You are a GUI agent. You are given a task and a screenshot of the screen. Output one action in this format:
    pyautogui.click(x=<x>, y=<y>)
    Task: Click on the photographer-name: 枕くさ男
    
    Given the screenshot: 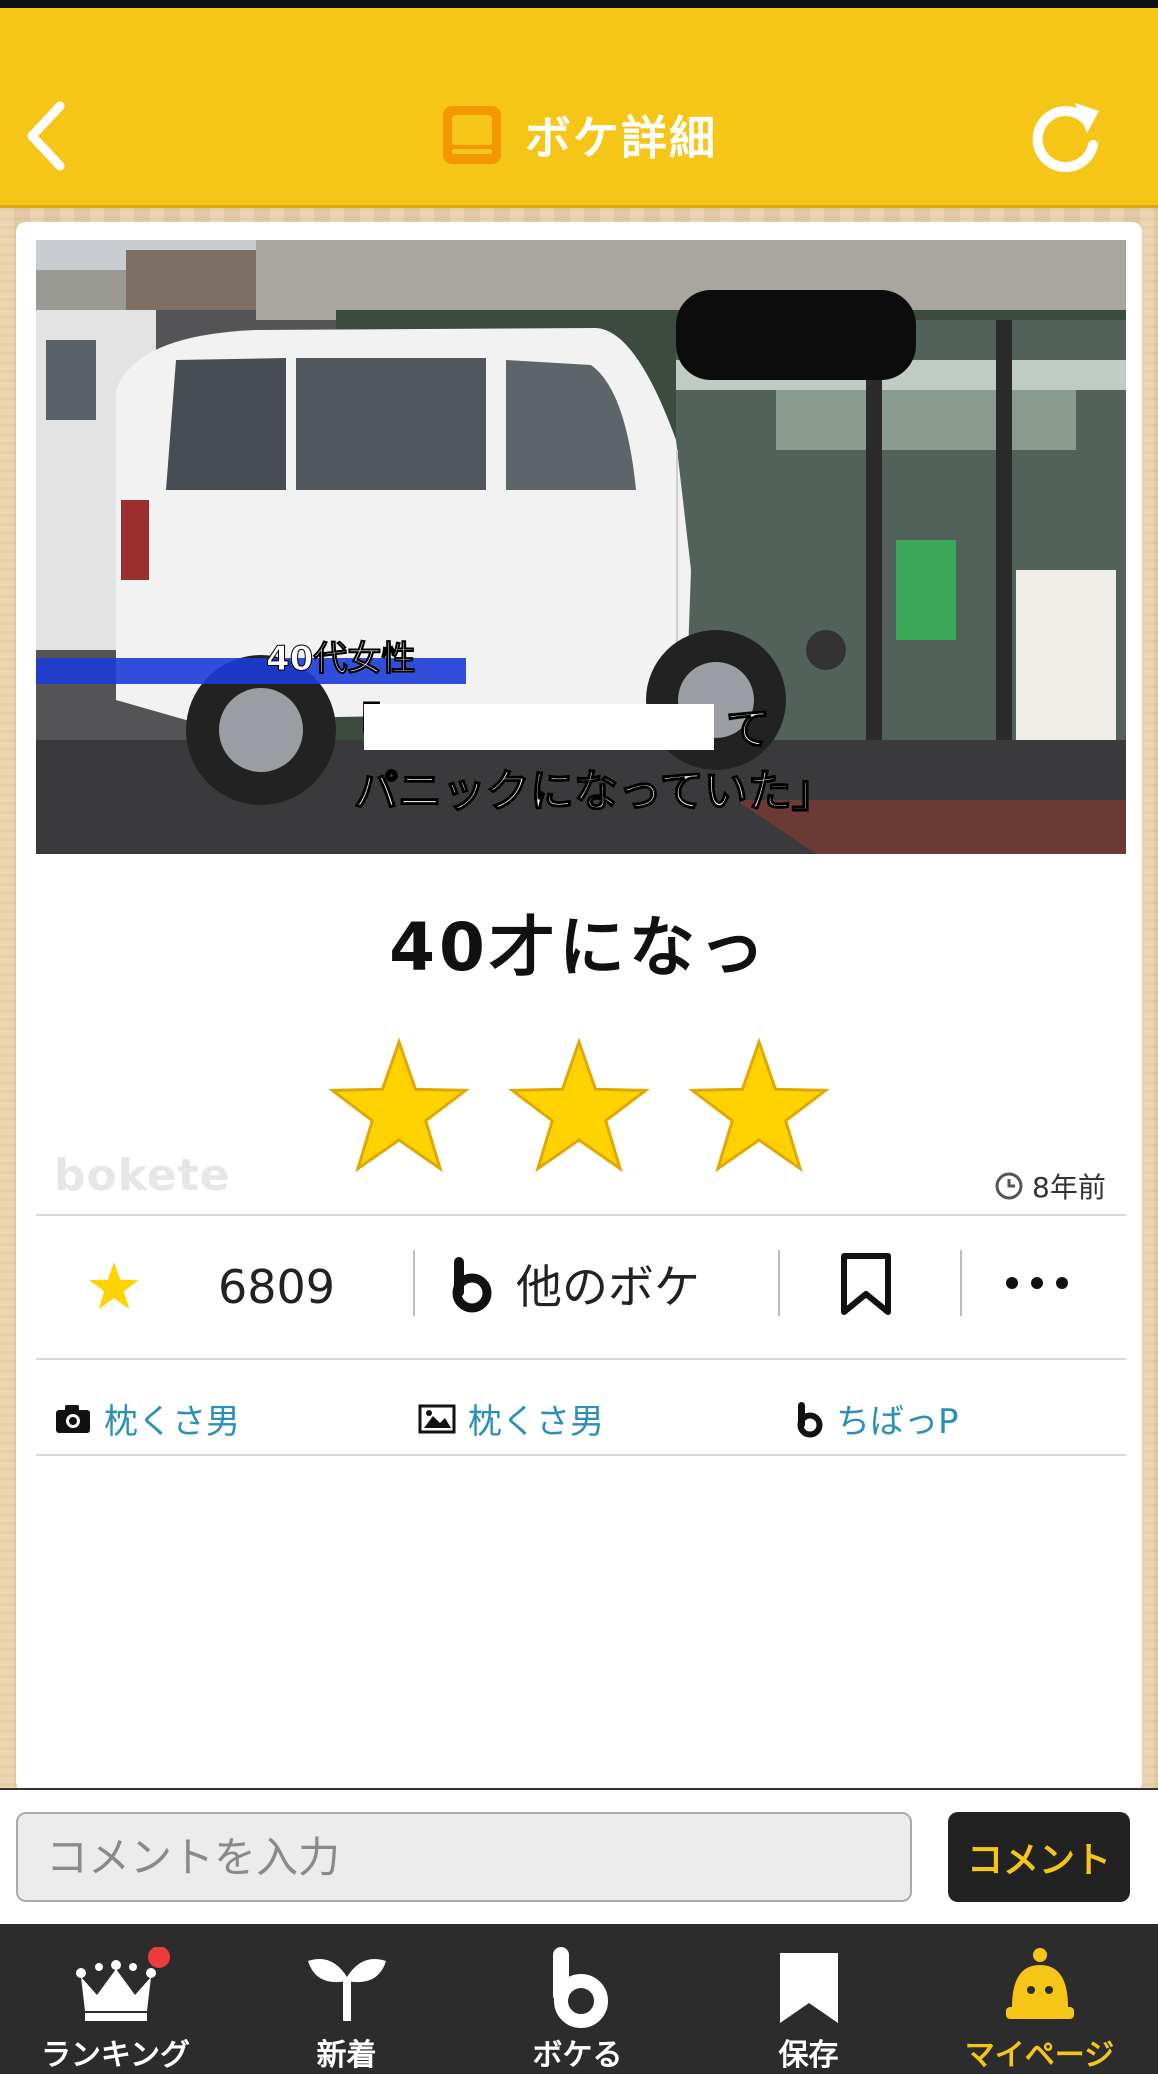 What is the action you would take?
    pyautogui.click(x=172, y=1422)
    